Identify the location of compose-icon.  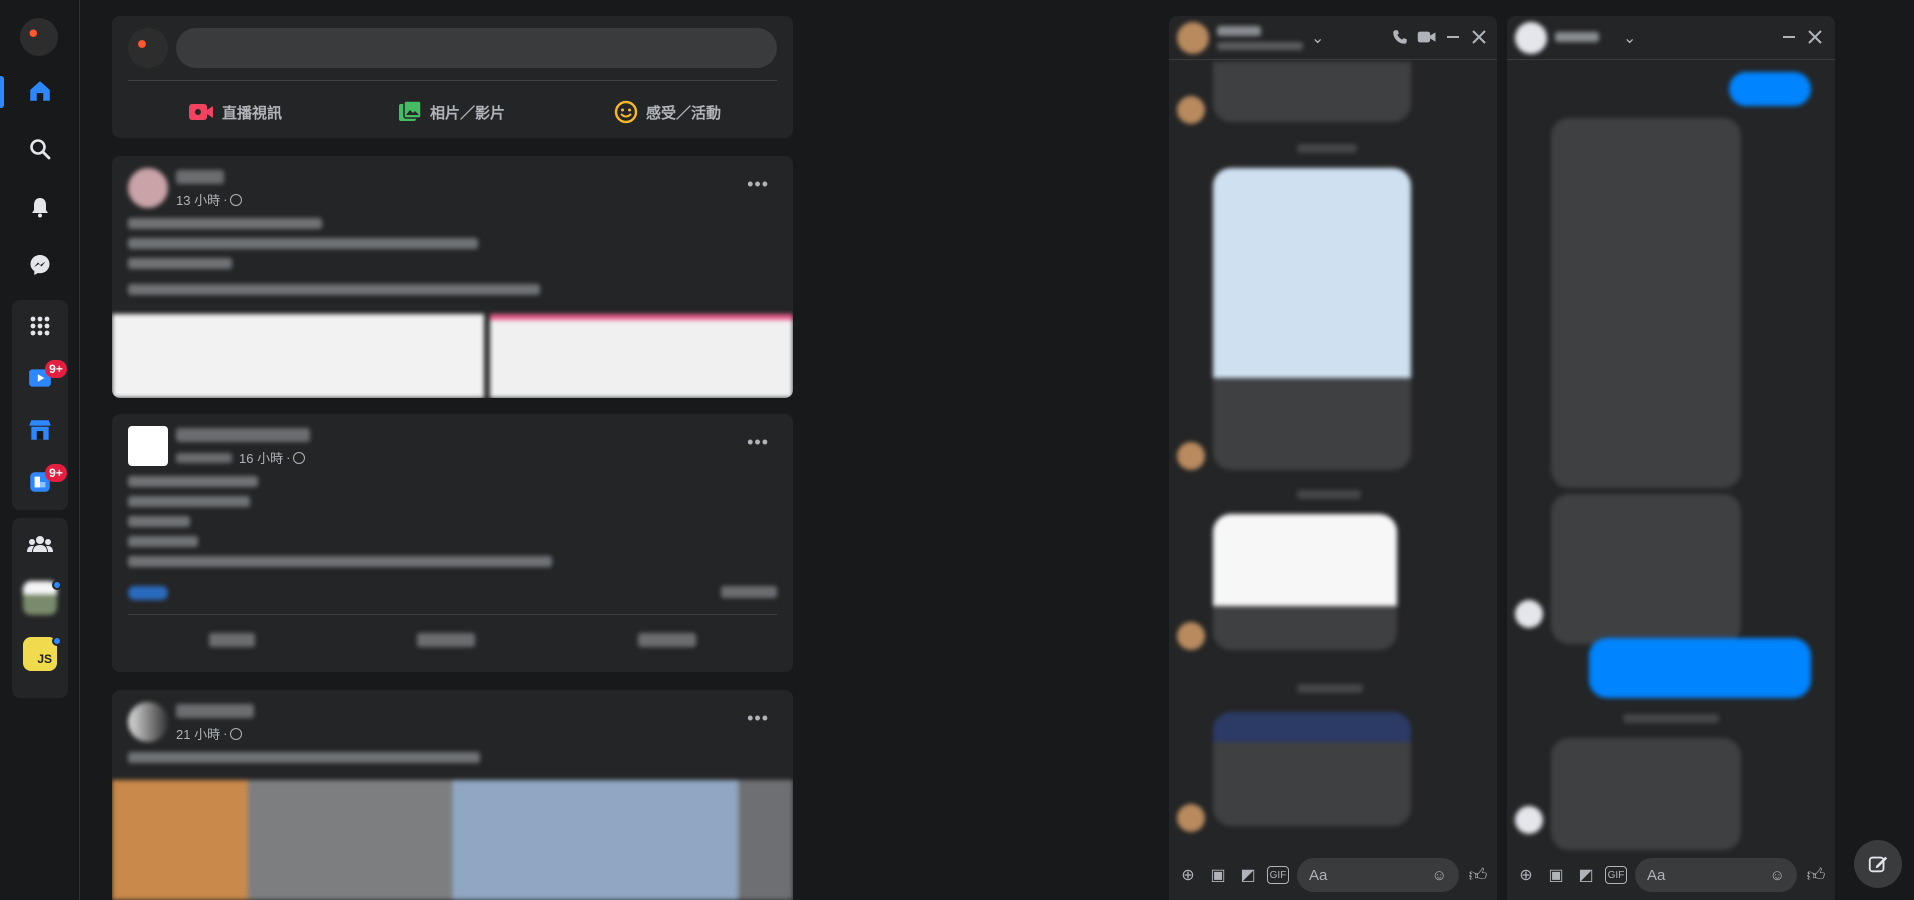
(1878, 864).